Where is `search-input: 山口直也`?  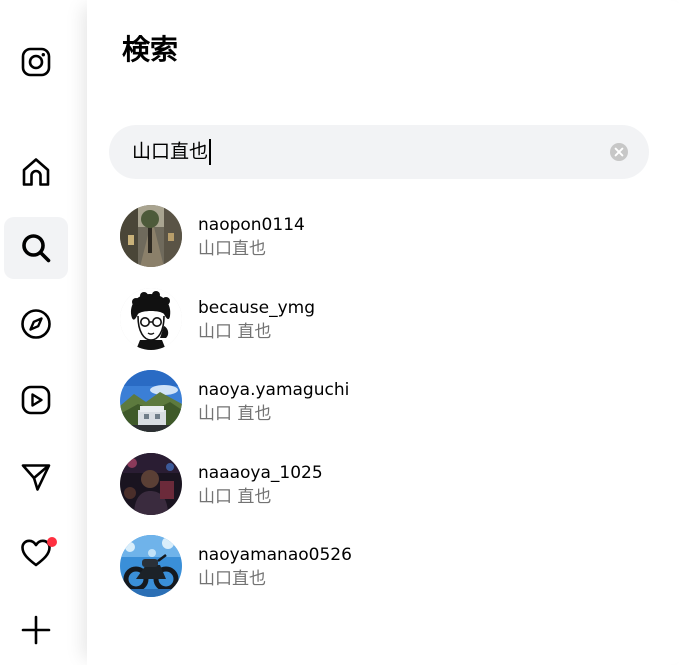 search-input: 山口直也 is located at coordinates (379, 152).